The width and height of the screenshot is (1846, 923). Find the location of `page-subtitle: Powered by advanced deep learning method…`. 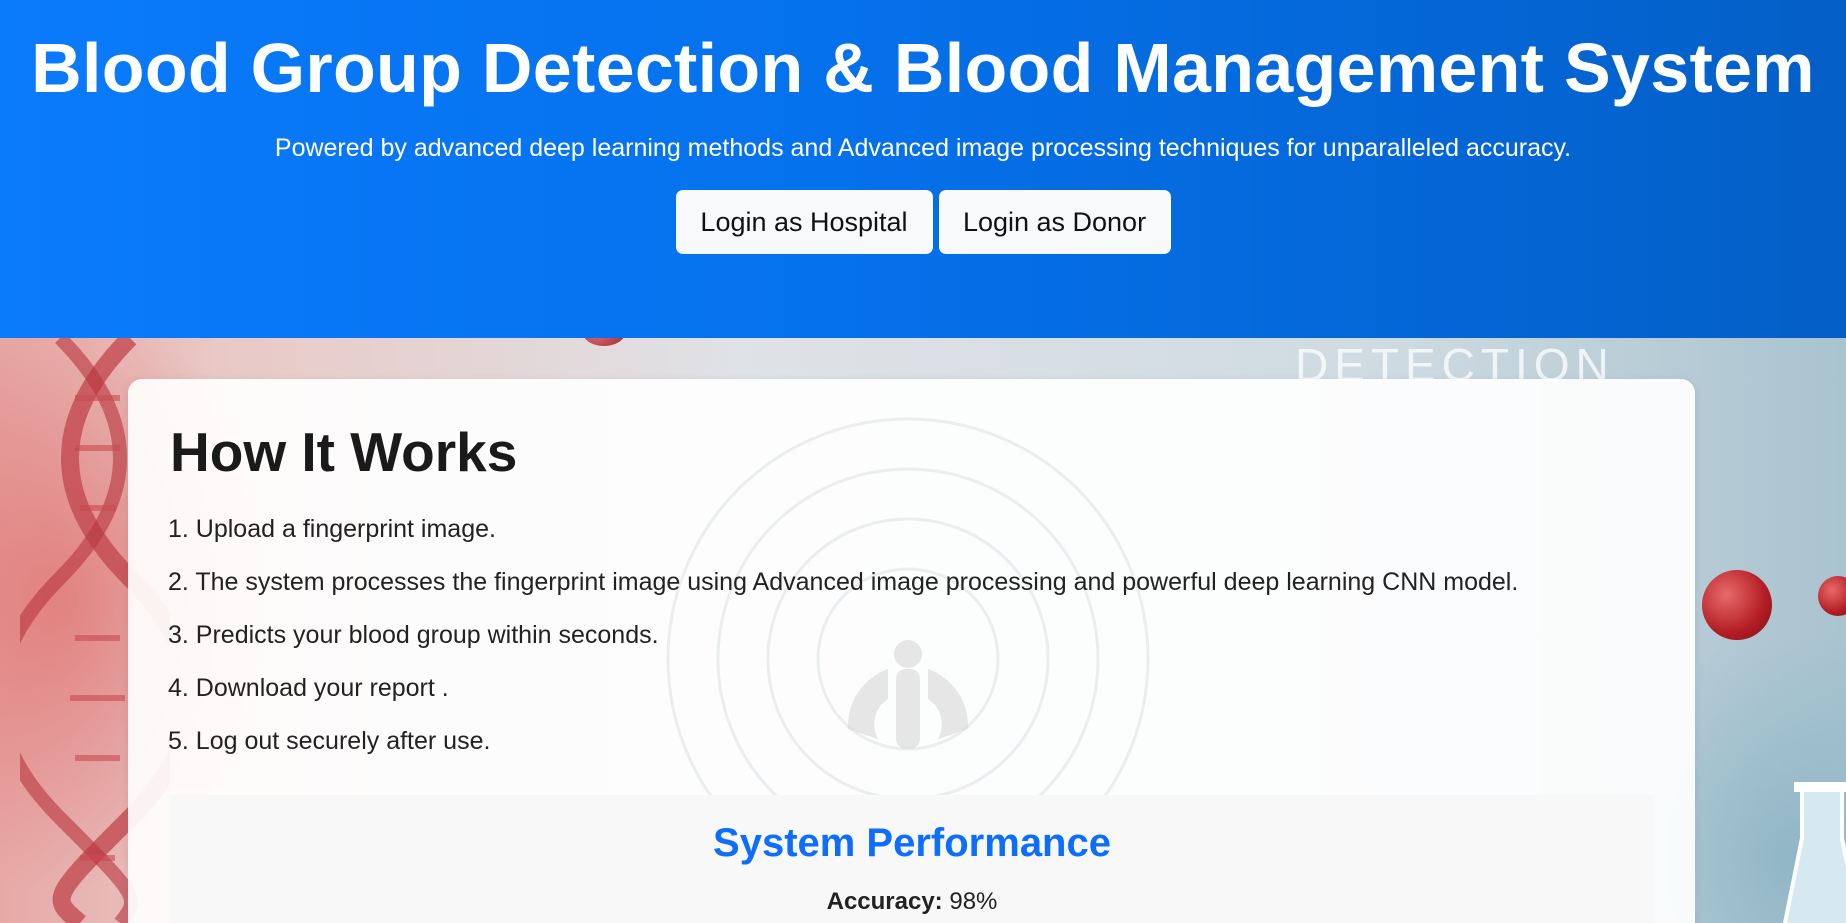

page-subtitle: Powered by advanced deep learning method… is located at coordinates (923, 148).